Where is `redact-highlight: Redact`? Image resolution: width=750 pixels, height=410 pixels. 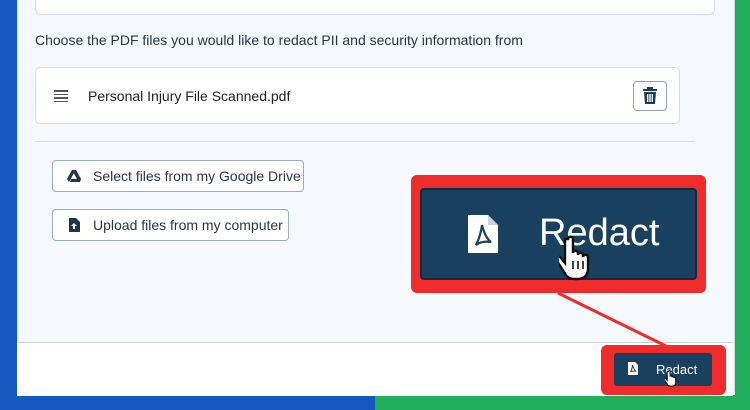 redact-highlight: Redact is located at coordinates (663, 370).